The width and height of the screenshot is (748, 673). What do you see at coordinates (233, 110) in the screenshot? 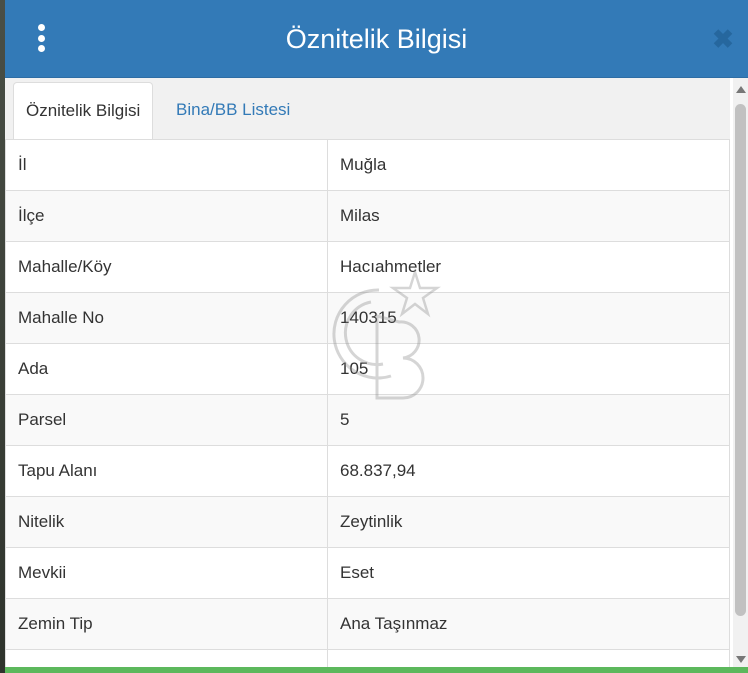
I see `tab-building-list: Bina/BB Listesi` at bounding box center [233, 110].